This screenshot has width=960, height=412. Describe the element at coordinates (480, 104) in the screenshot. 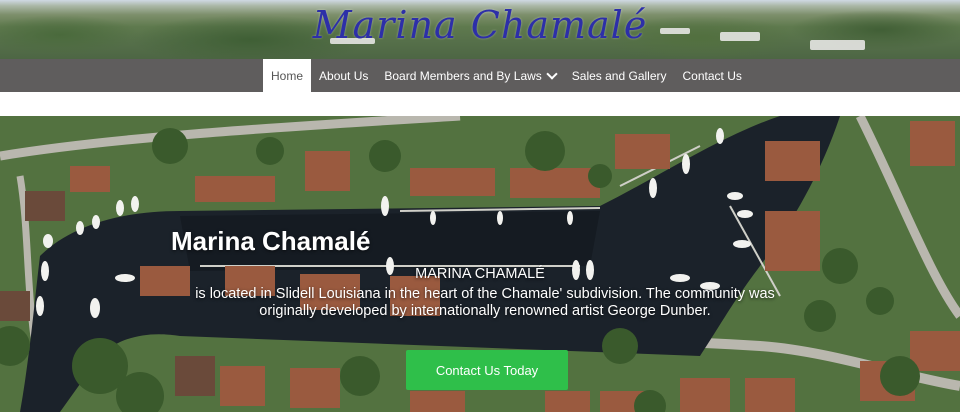

I see `spacer` at that location.